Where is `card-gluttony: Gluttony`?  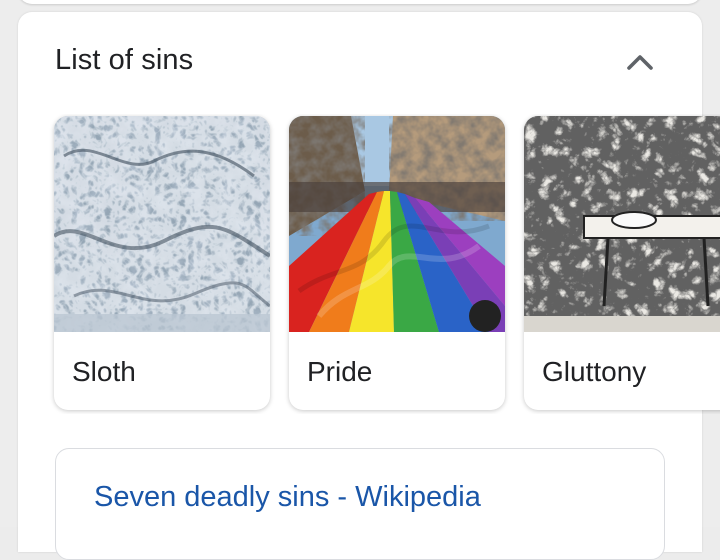
card-gluttony: Gluttony is located at coordinates (622, 263).